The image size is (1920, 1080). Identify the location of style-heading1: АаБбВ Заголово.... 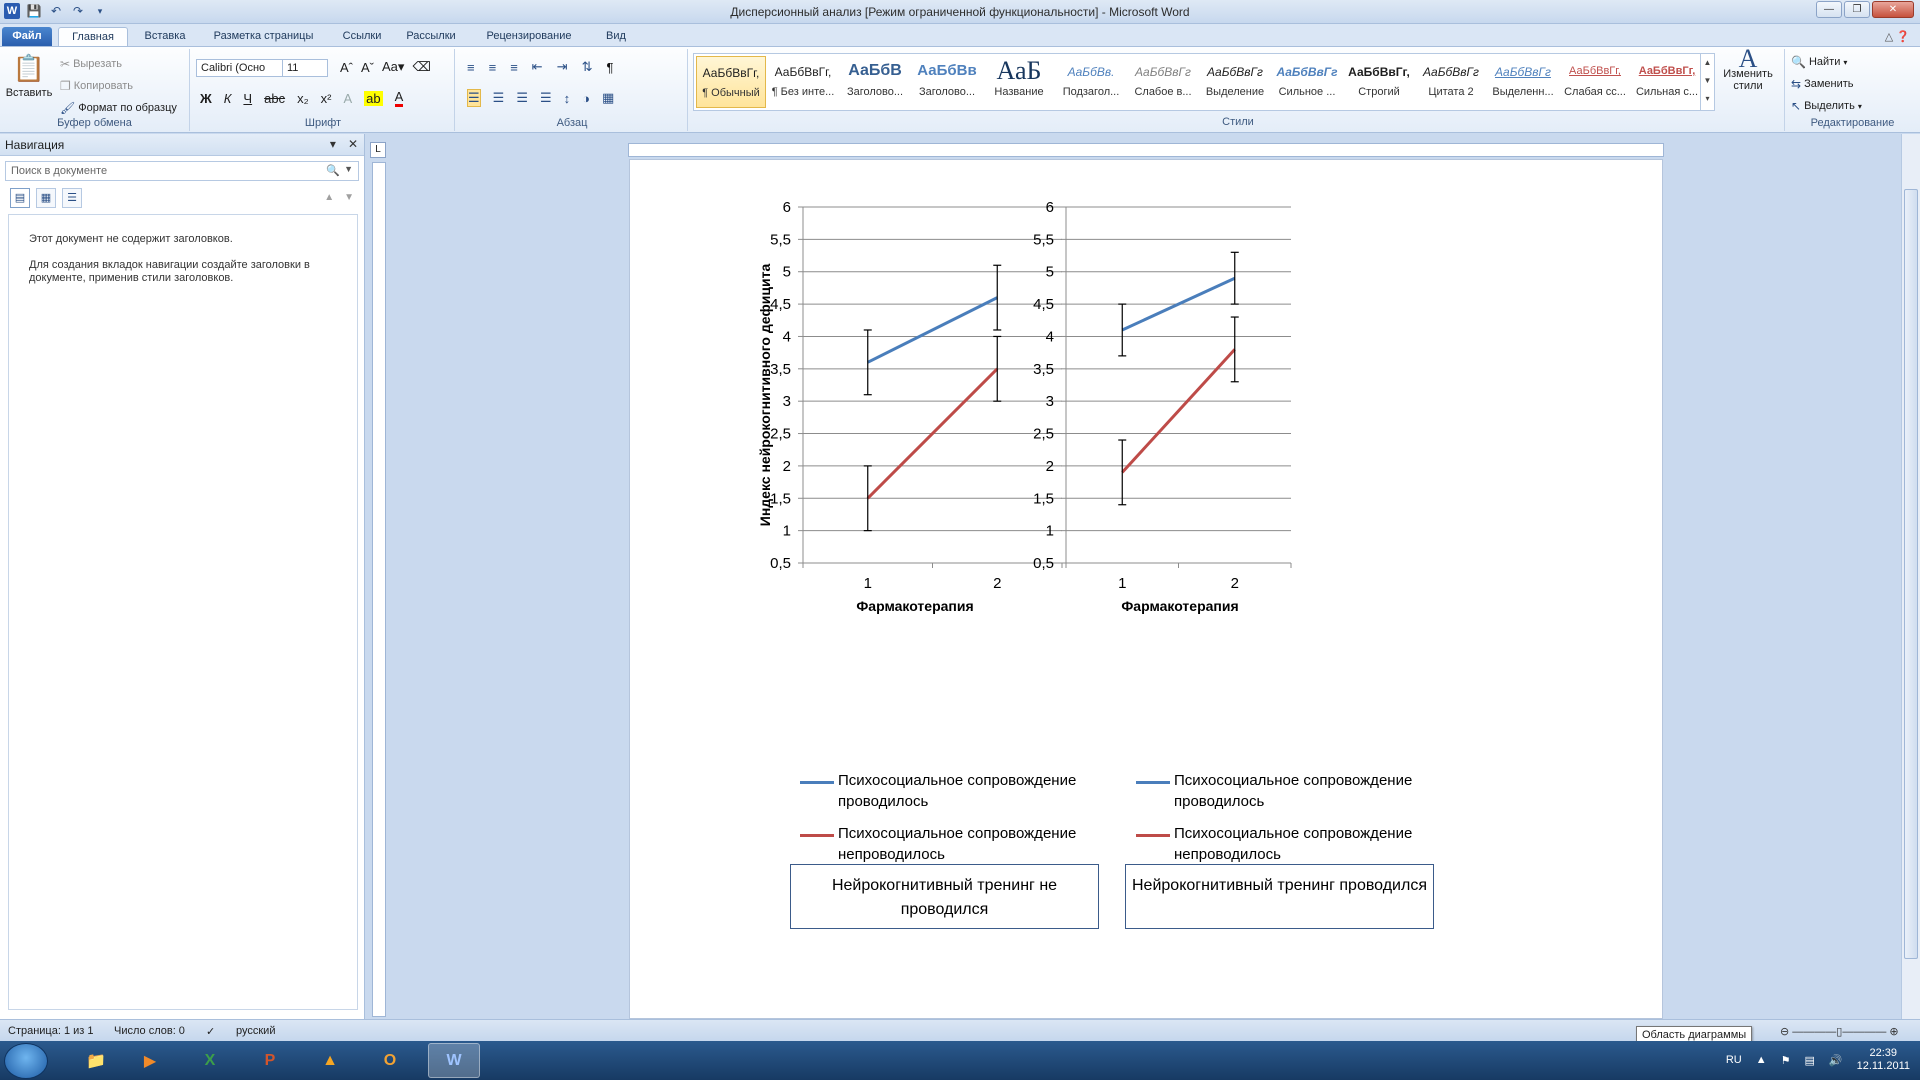
(875, 82).